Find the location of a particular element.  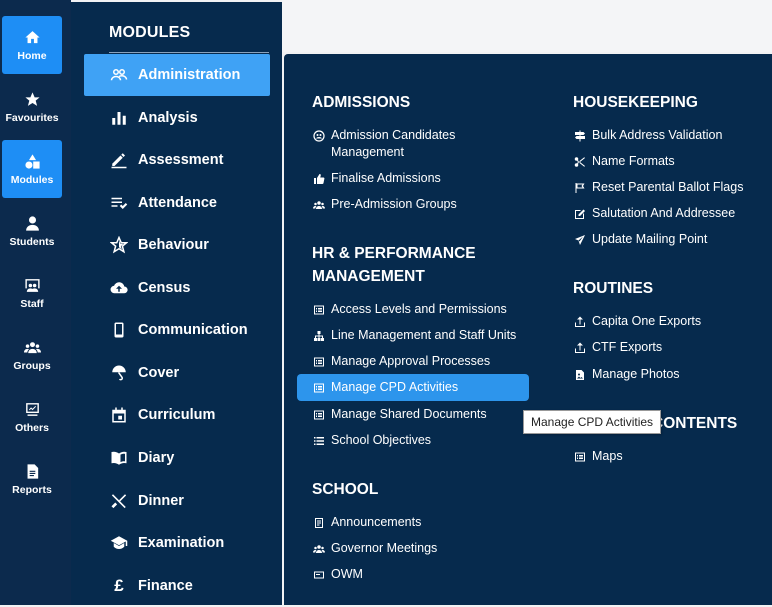

link-label: Salutation And Addressee is located at coordinates (664, 213).